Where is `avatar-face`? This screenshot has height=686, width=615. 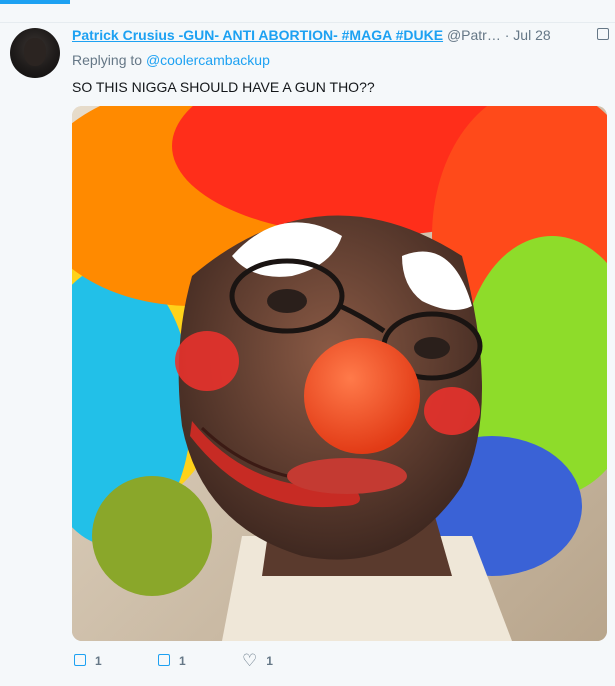 avatar-face is located at coordinates (35, 52).